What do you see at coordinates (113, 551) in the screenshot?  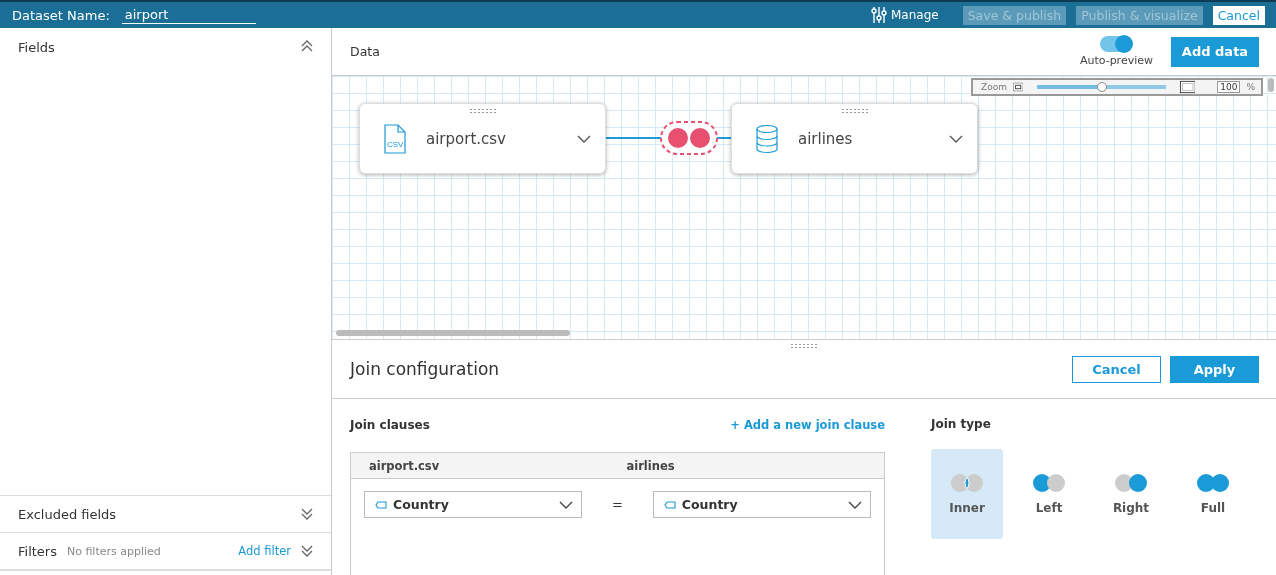 I see `filters-status: No filters applied` at bounding box center [113, 551].